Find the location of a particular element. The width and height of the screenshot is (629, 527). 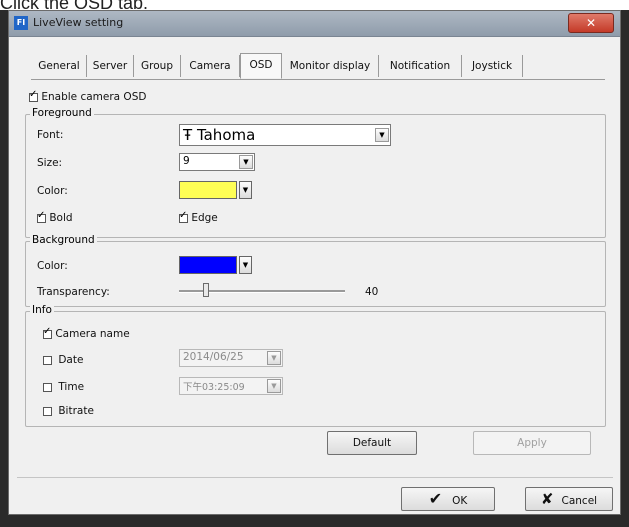

tab-camera: Camera is located at coordinates (210, 66).